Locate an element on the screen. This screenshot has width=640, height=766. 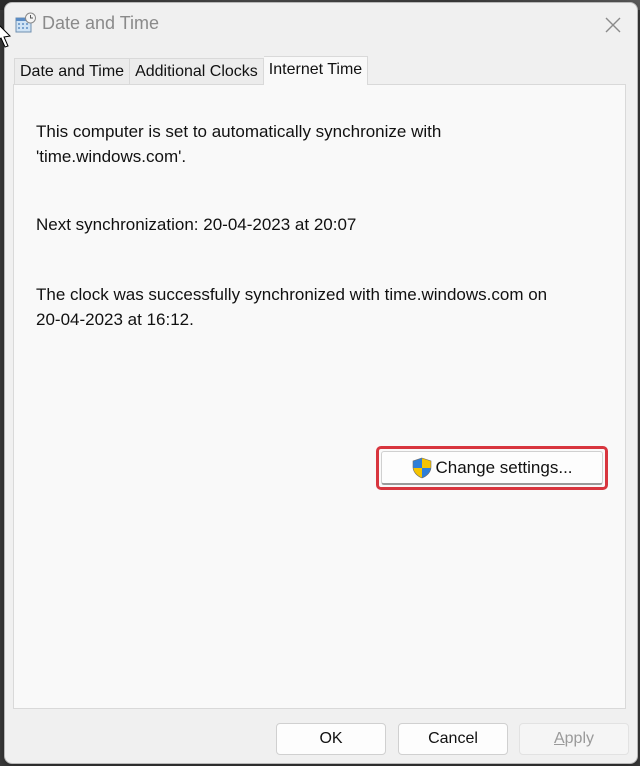
close-icon is located at coordinates (613, 25).